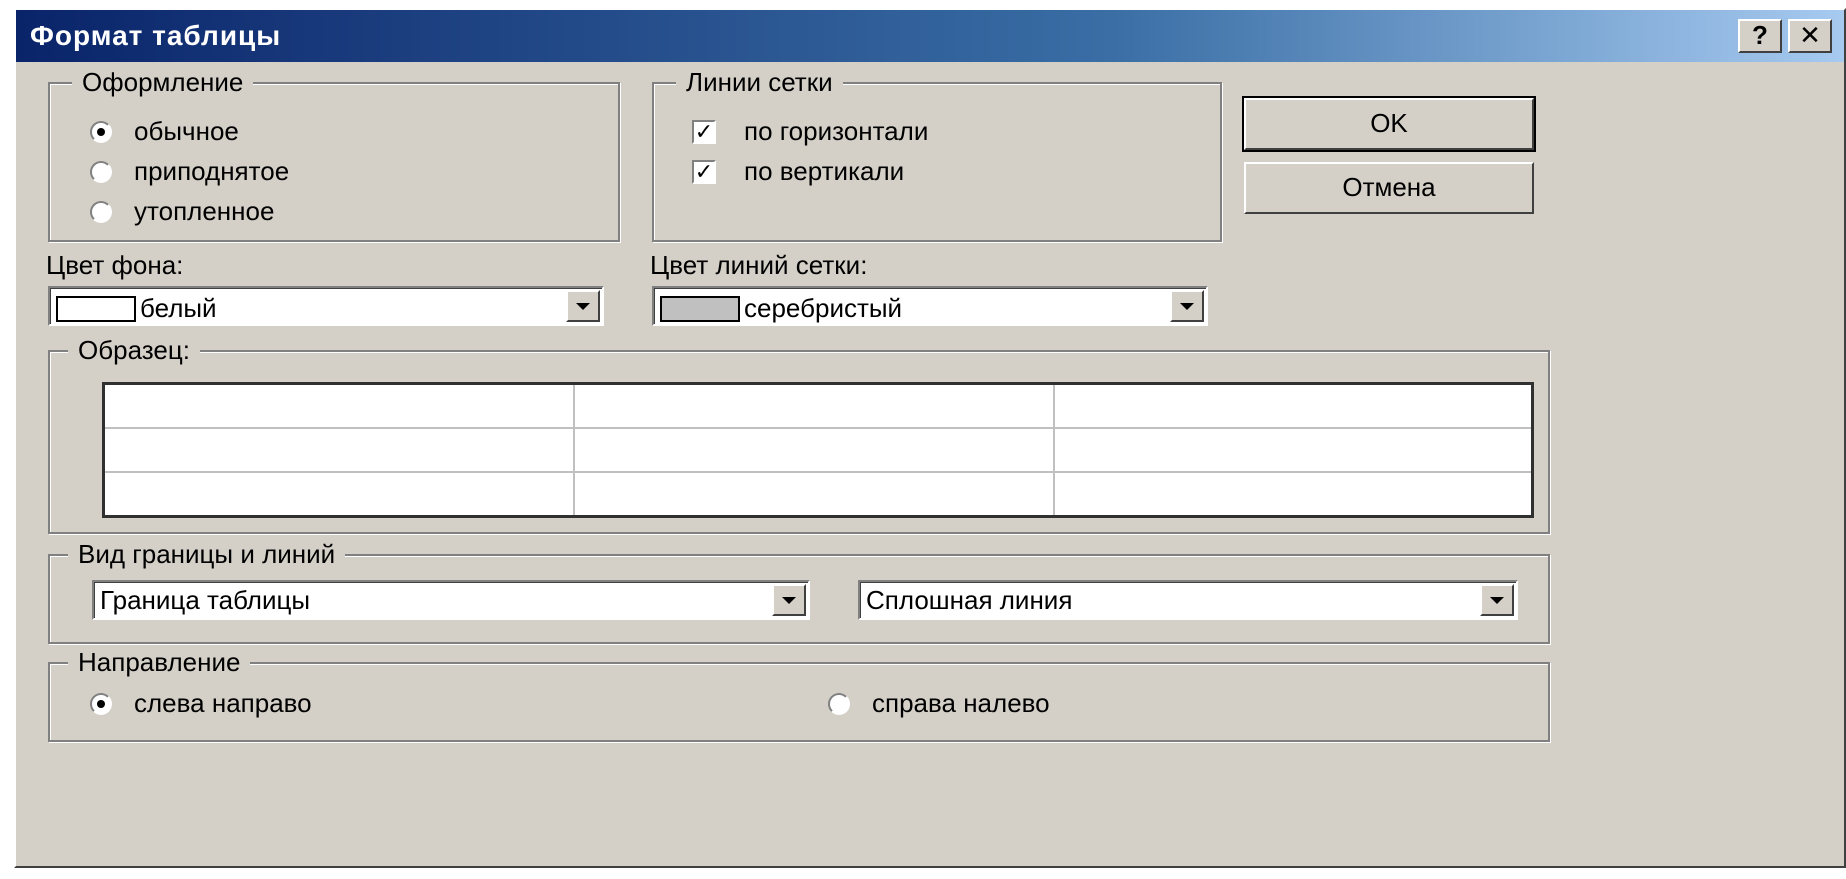  Describe the element at coordinates (759, 82) in the screenshot. I see `gridlines-legend: Линии сетки` at that location.